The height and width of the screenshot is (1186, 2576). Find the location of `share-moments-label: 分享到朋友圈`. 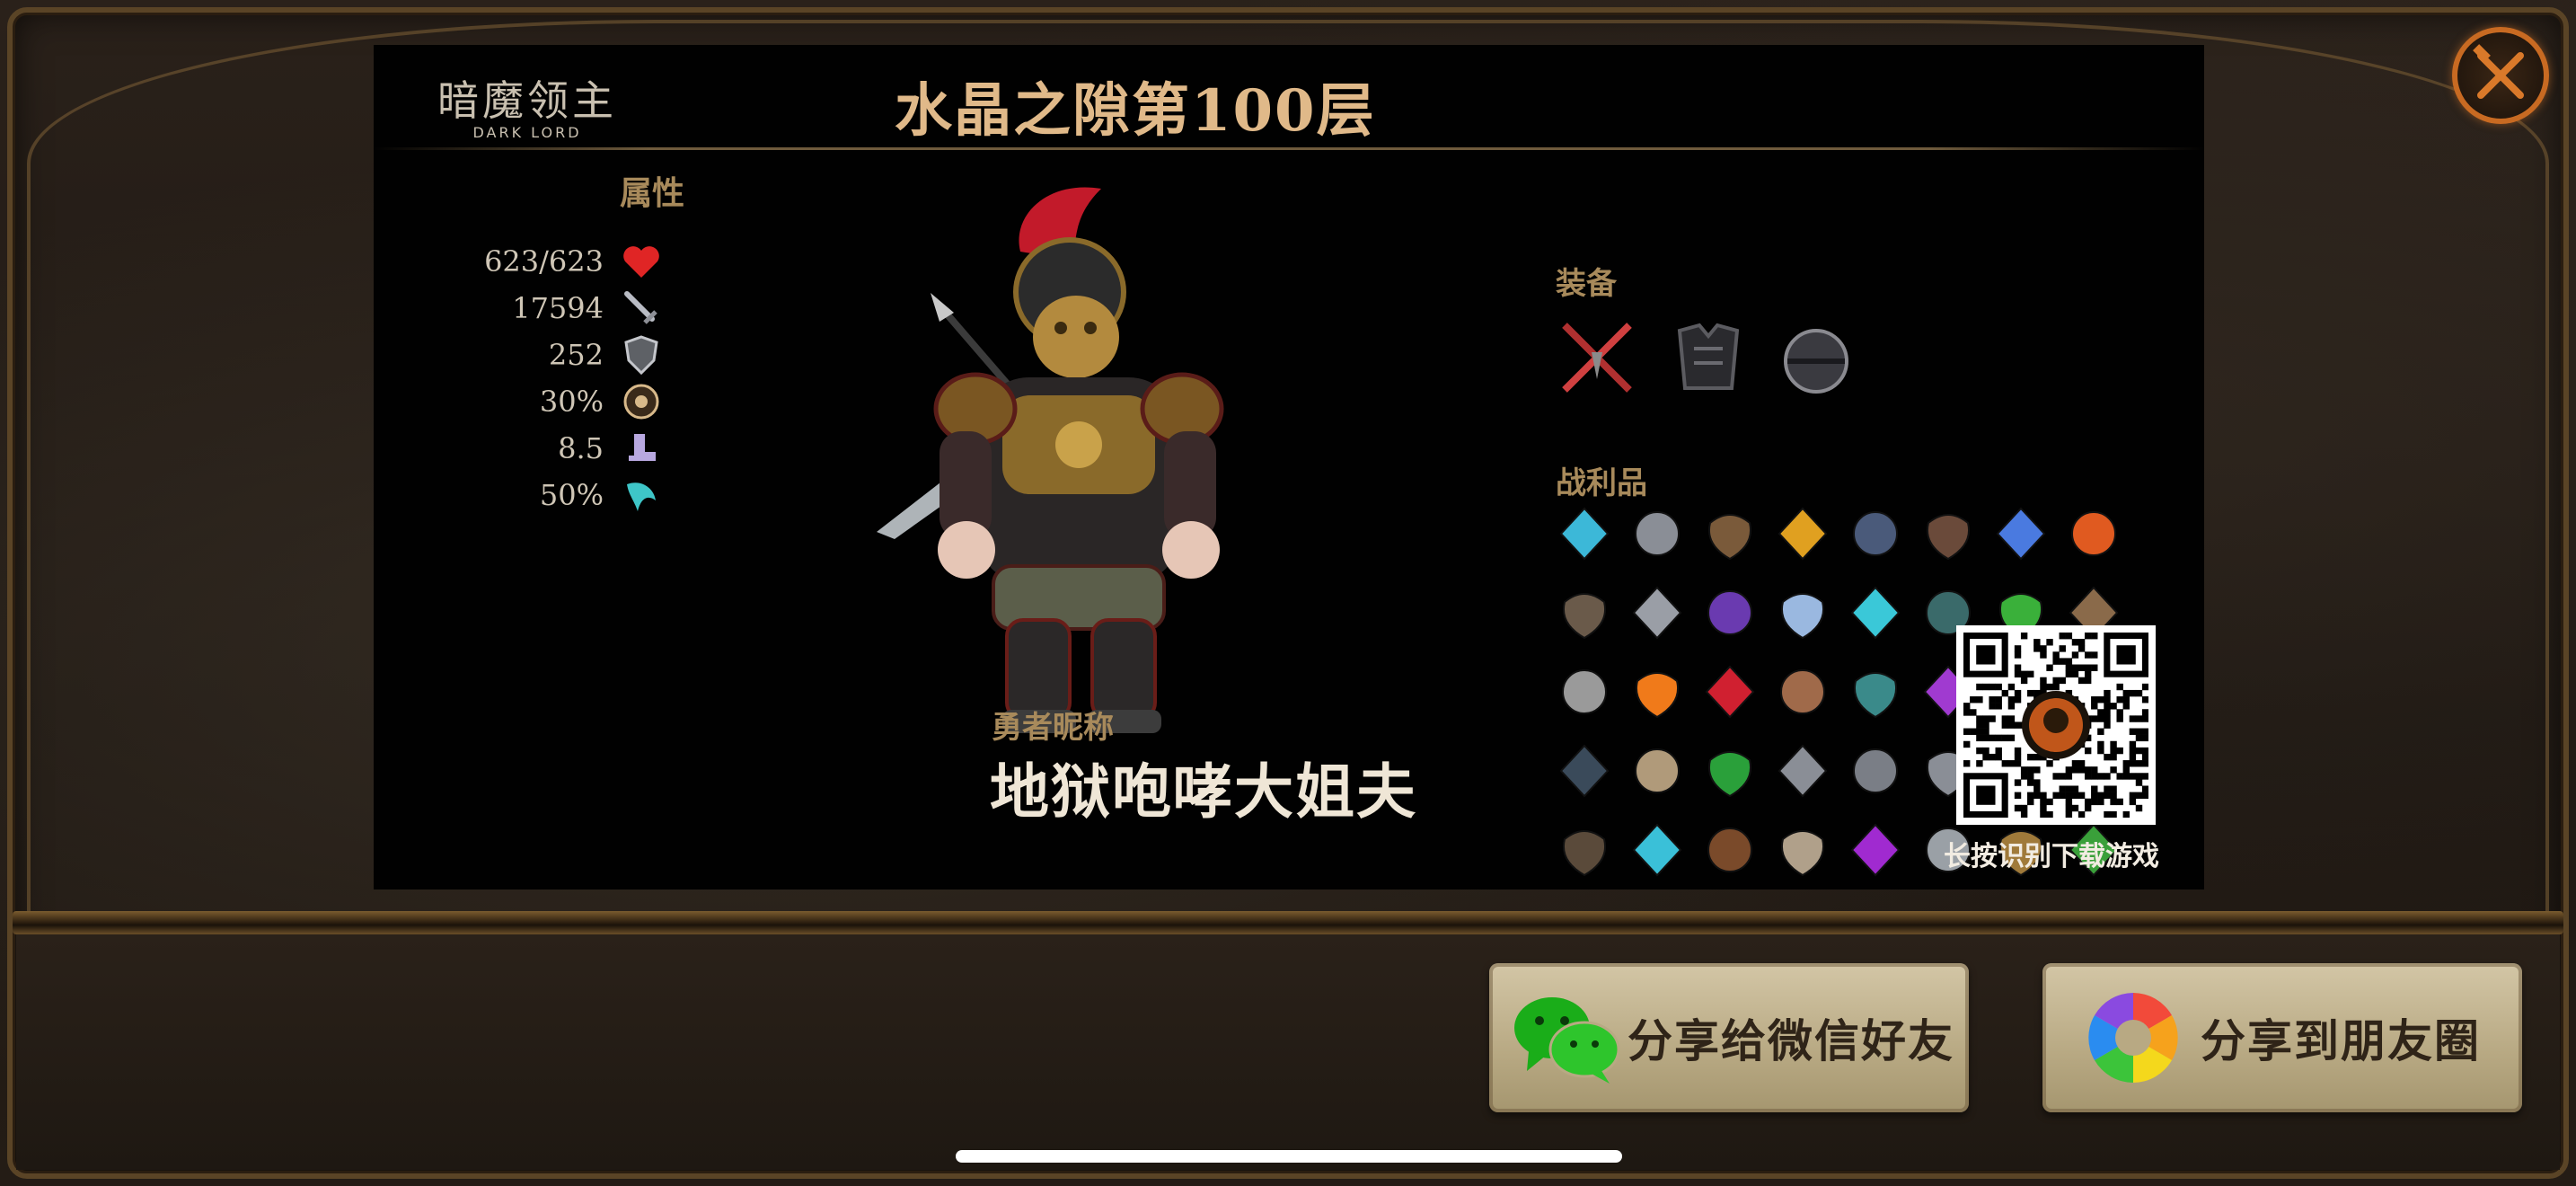

share-moments-label: 分享到朋友圈 is located at coordinates (2341, 1040).